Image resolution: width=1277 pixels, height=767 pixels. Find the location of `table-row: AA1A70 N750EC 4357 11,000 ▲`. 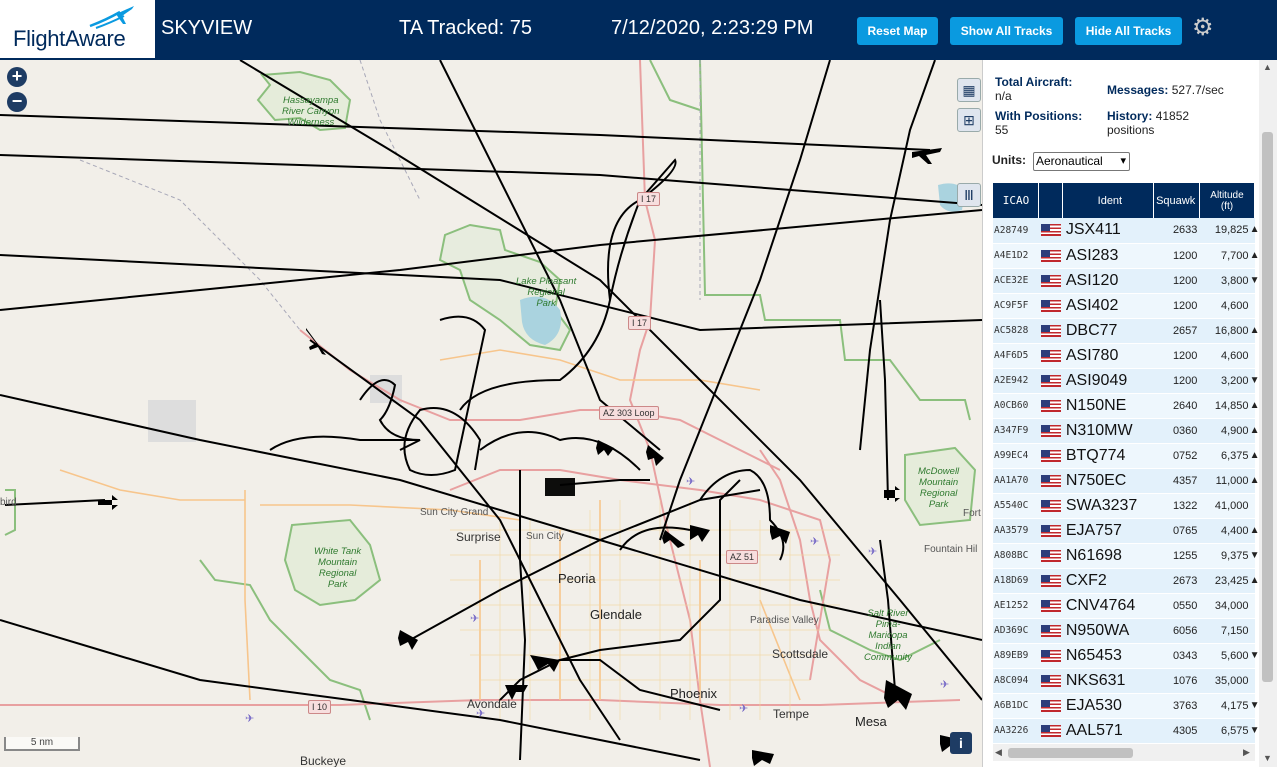

table-row: AA1A70 N750EC 4357 11,000 ▲ is located at coordinates (1126, 481).